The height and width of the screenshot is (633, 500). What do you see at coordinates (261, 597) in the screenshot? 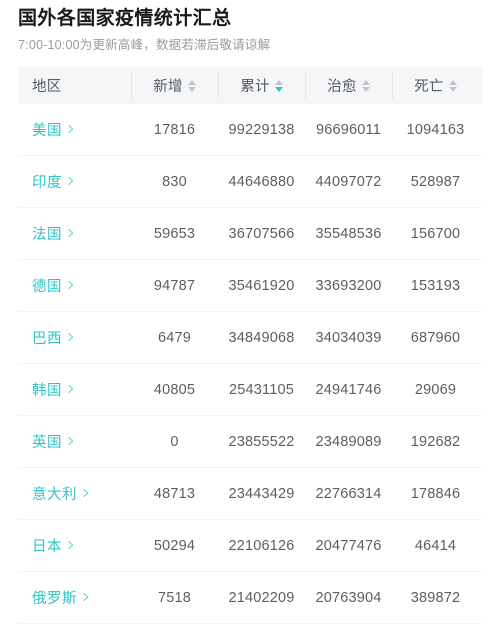
I see `total-cases-cell: 21402209` at bounding box center [261, 597].